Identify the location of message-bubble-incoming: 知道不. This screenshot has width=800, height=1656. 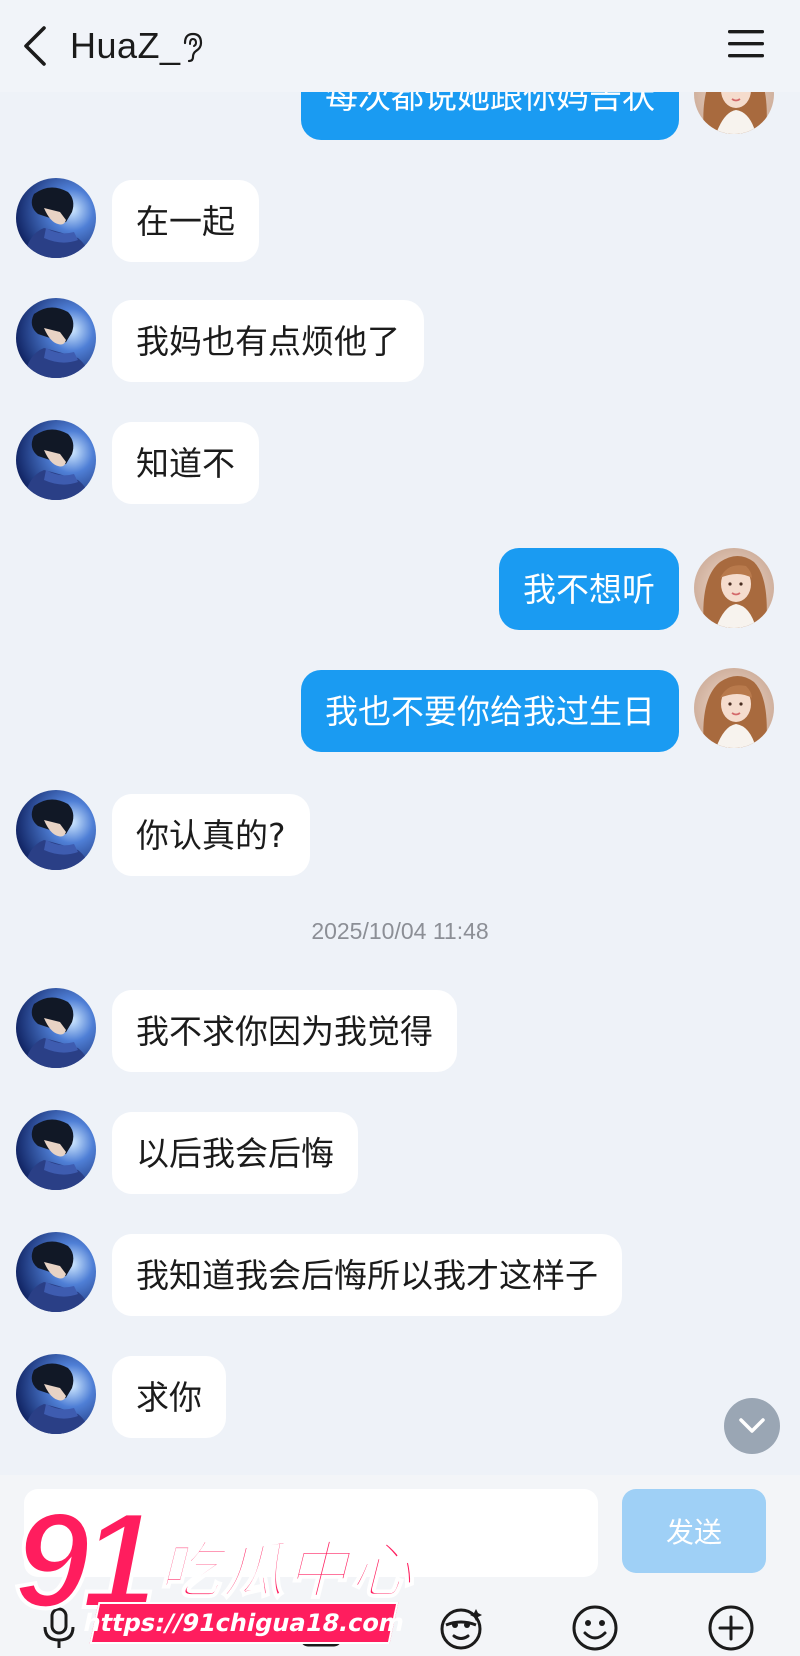
(185, 463).